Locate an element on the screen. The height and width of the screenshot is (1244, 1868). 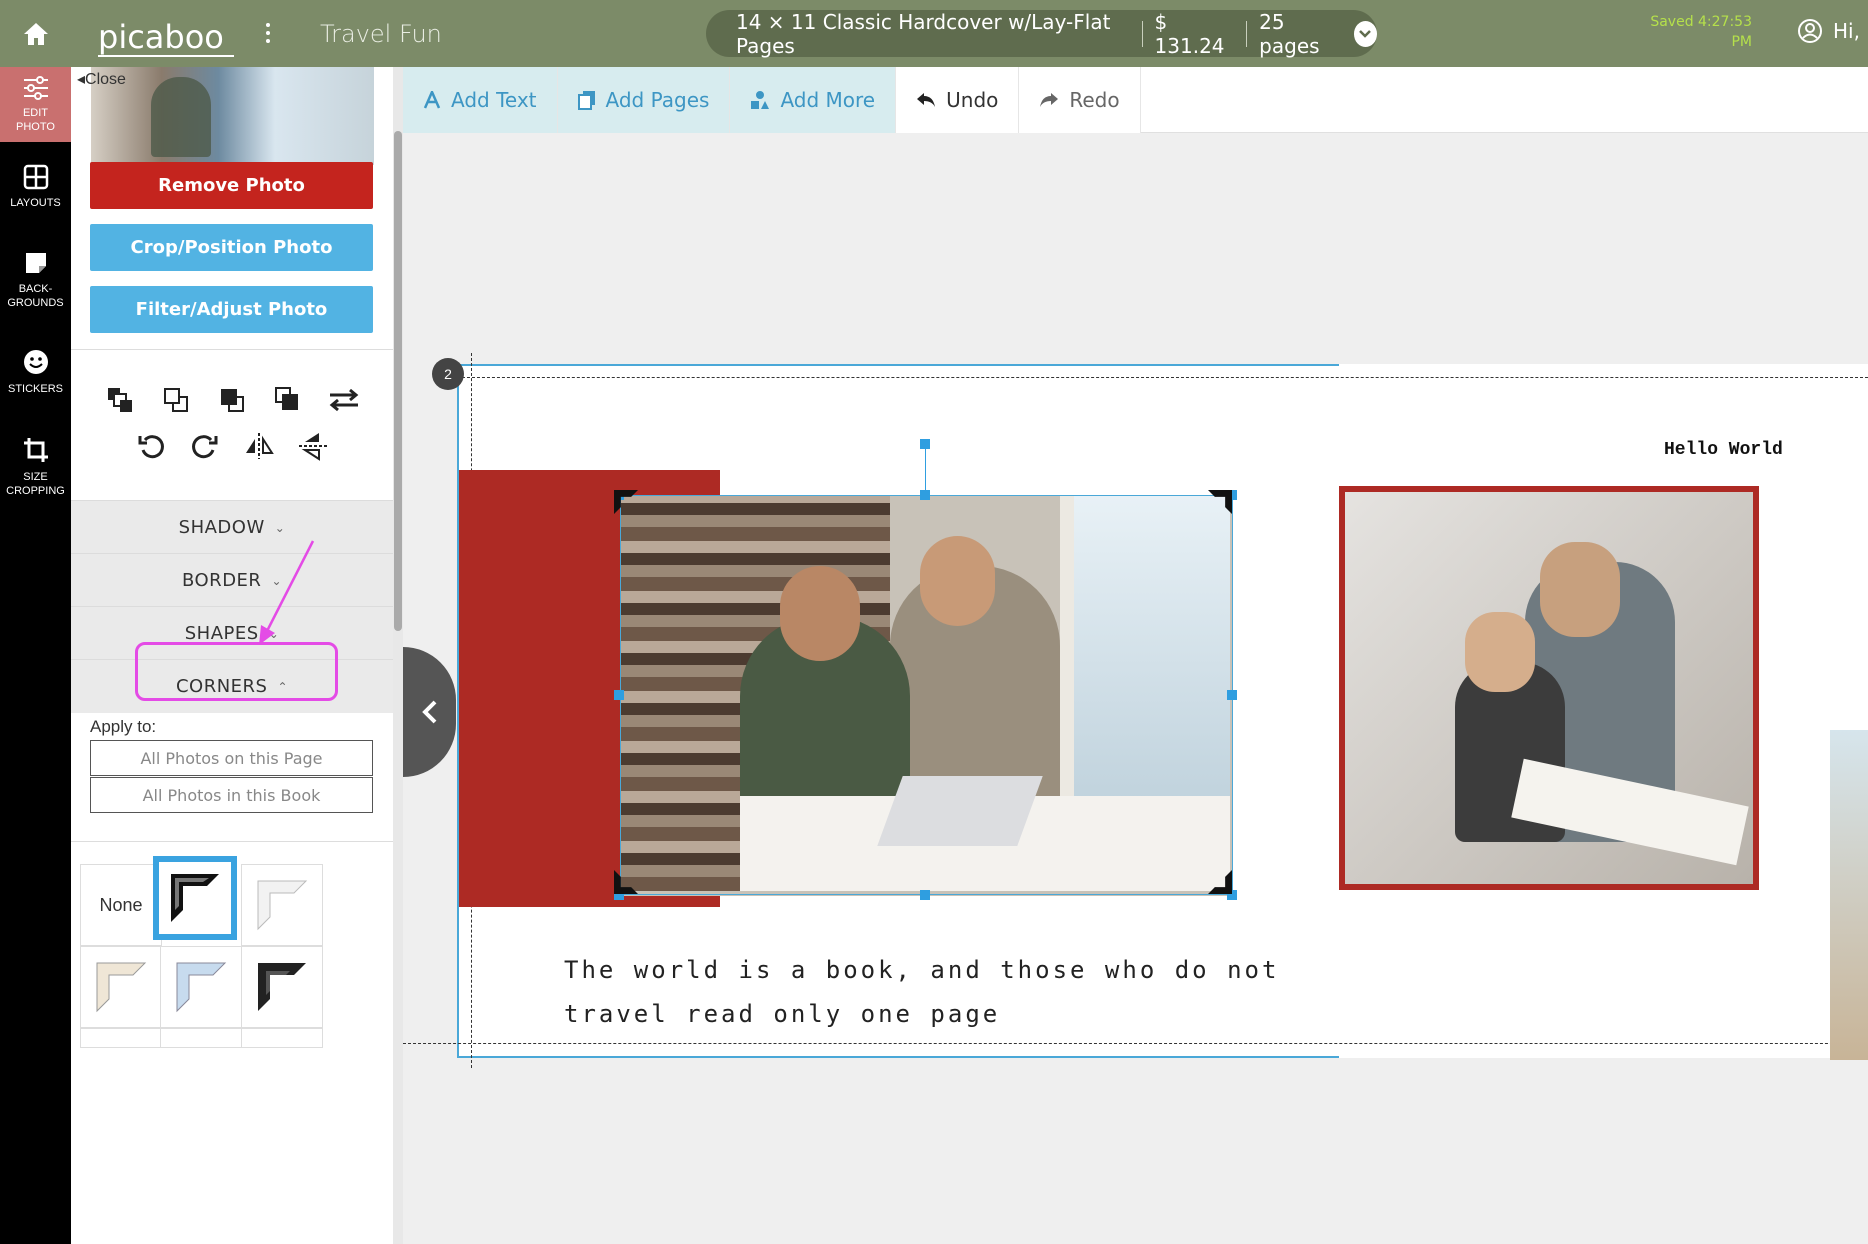
corner-option-white is located at coordinates (282, 905).